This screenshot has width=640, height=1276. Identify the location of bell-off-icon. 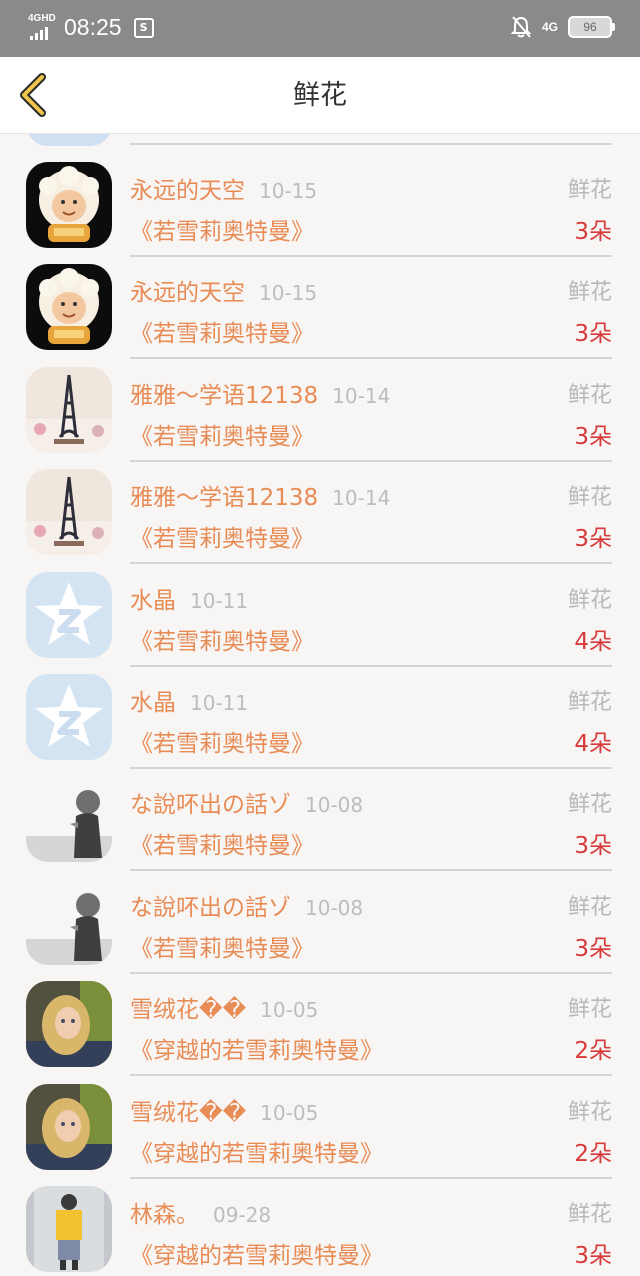
(521, 27).